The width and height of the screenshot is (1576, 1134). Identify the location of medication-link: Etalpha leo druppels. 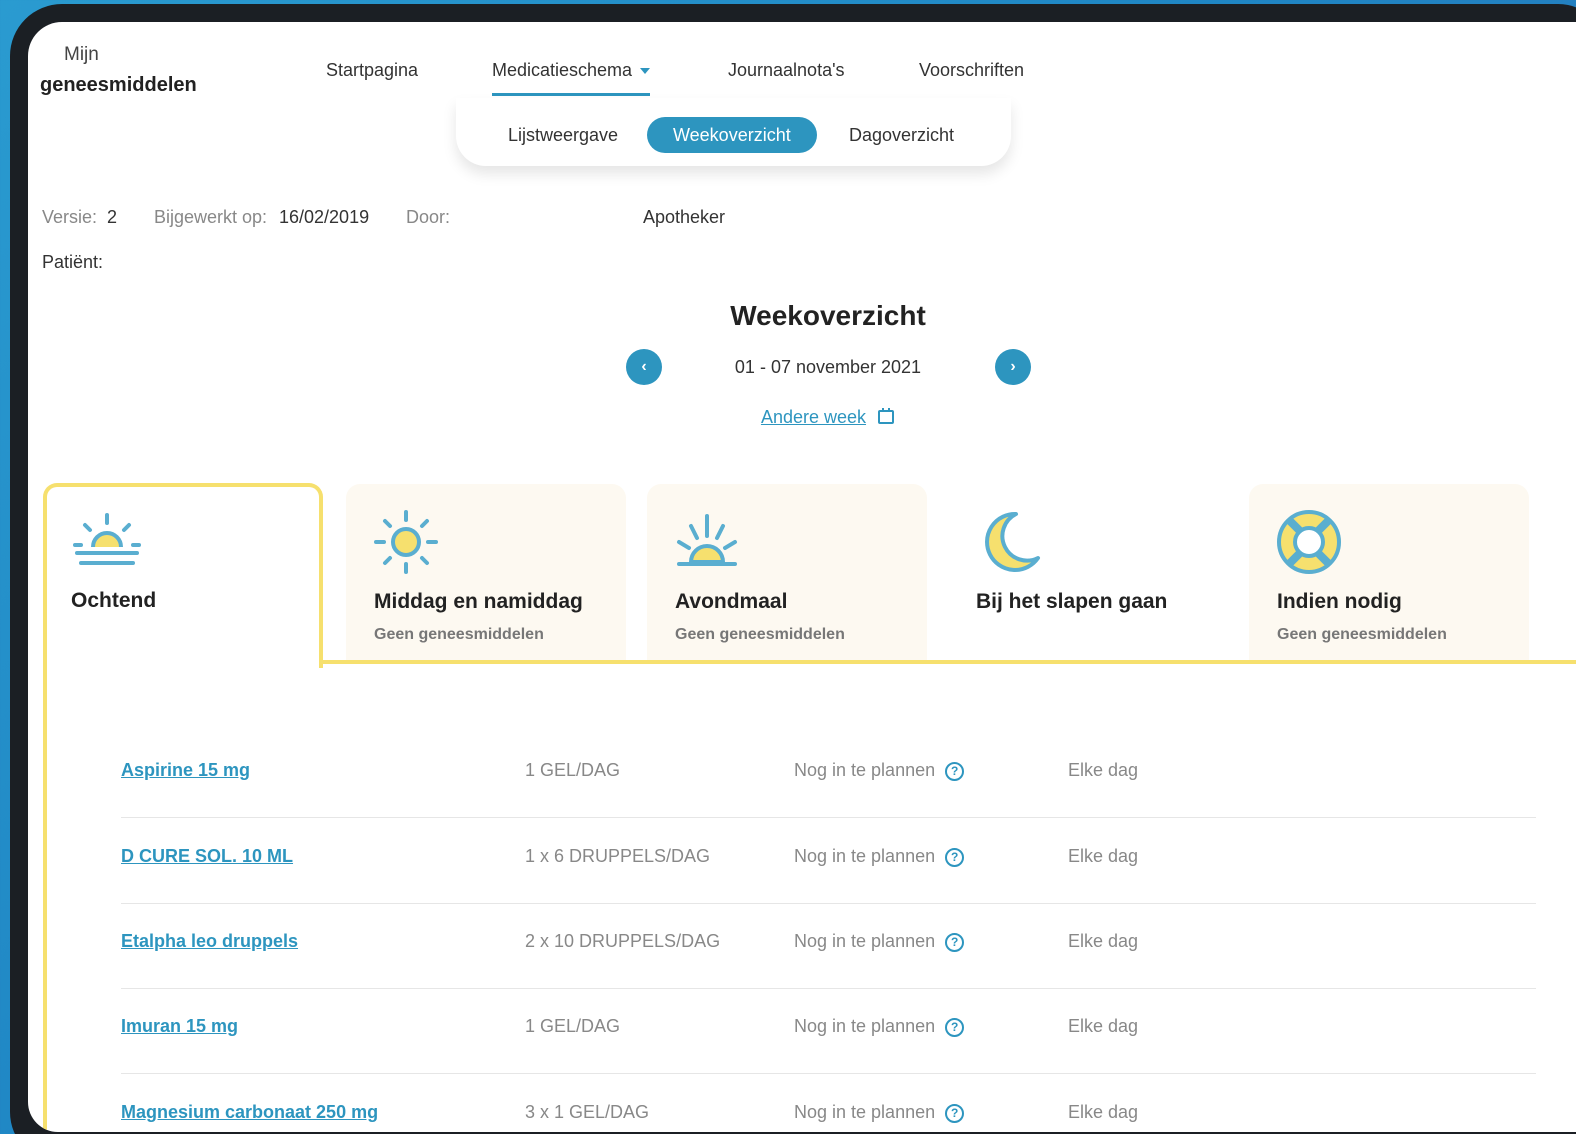
(209, 941).